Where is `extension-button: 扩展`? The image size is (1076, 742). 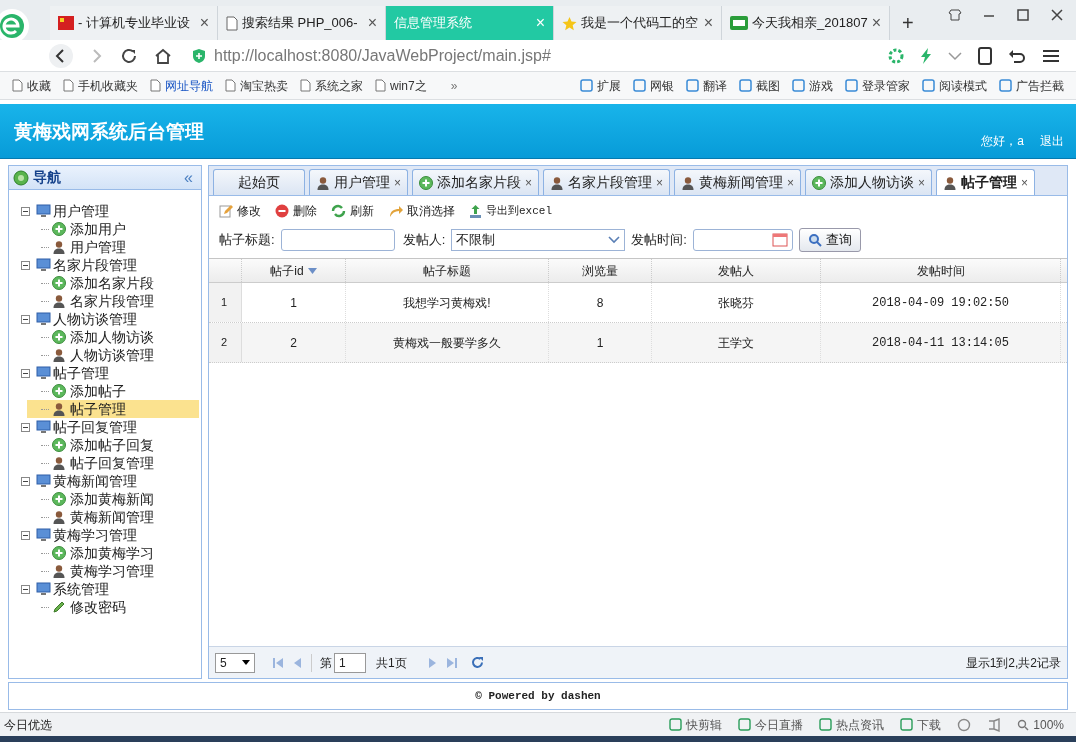 extension-button: 扩展 is located at coordinates (600, 85).